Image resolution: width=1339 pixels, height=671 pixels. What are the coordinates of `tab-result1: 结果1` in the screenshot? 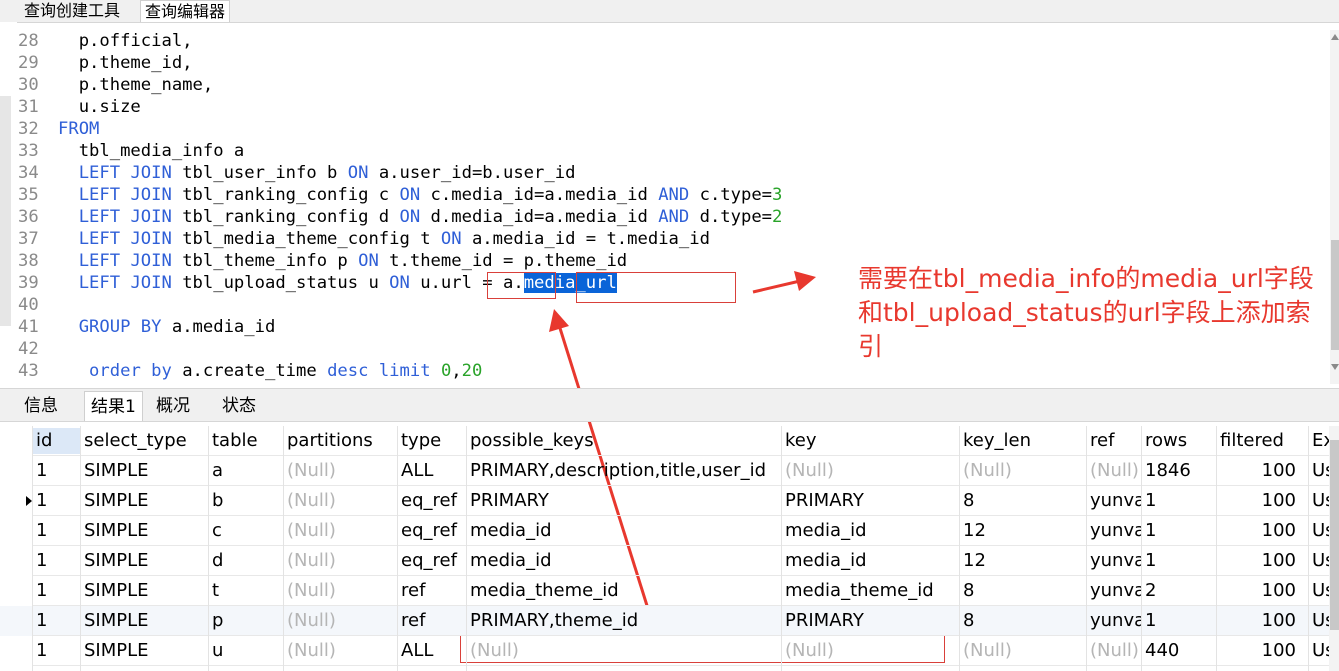 It's located at (113, 406).